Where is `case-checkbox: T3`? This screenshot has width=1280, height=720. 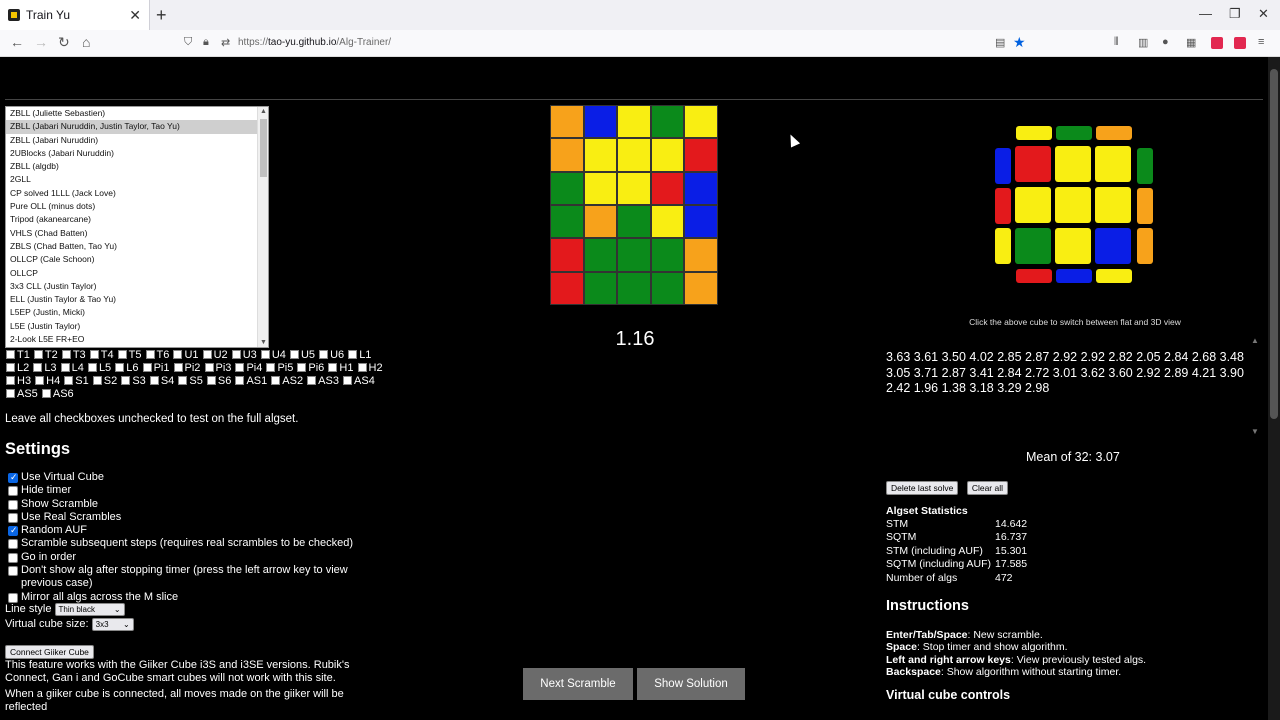 case-checkbox: T3 is located at coordinates (75, 355).